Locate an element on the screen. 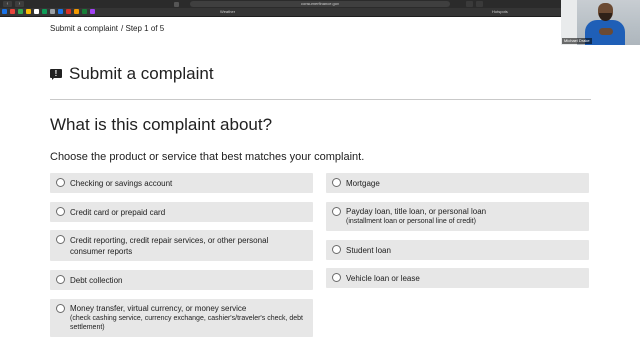 Image resolution: width=640 pixels, height=360 pixels. breadcrumb-step: / Step 1 of 5 is located at coordinates (143, 28).